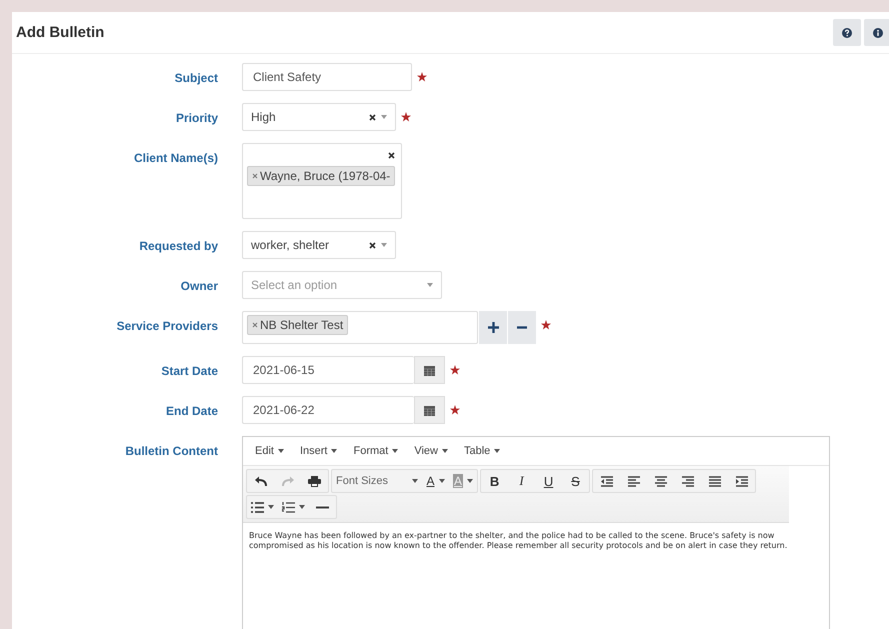 This screenshot has width=889, height=629. Describe the element at coordinates (288, 507) in the screenshot. I see `numbered-list-icon` at that location.